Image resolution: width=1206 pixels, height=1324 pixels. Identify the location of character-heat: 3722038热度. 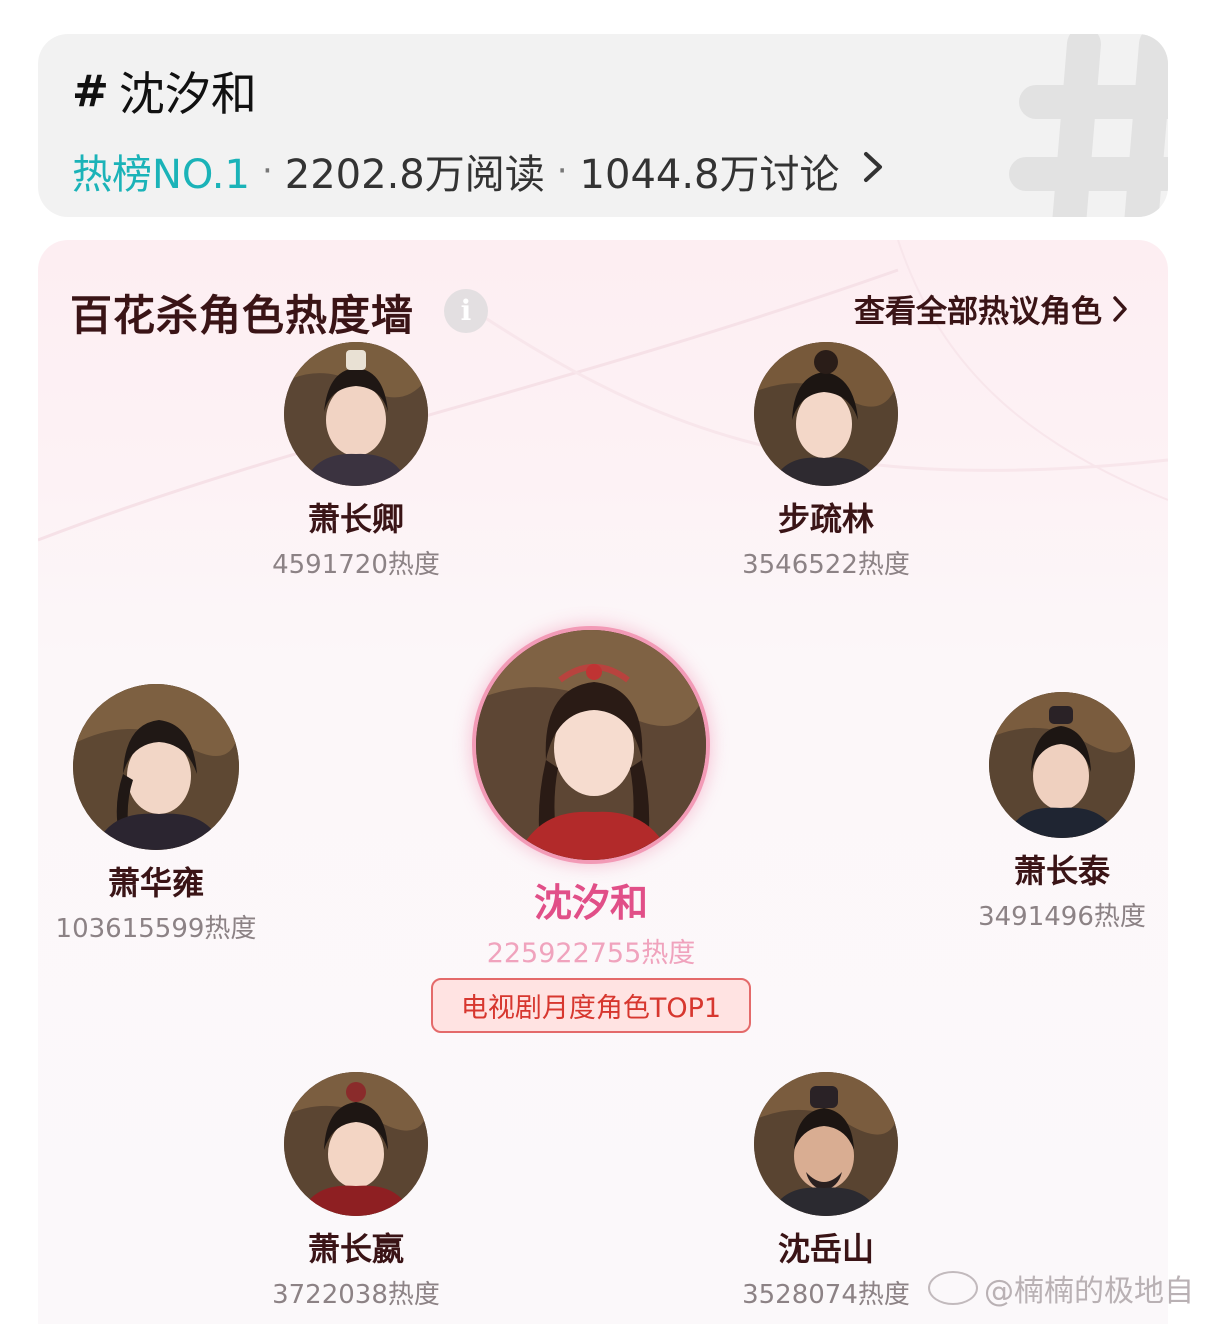
(356, 1295).